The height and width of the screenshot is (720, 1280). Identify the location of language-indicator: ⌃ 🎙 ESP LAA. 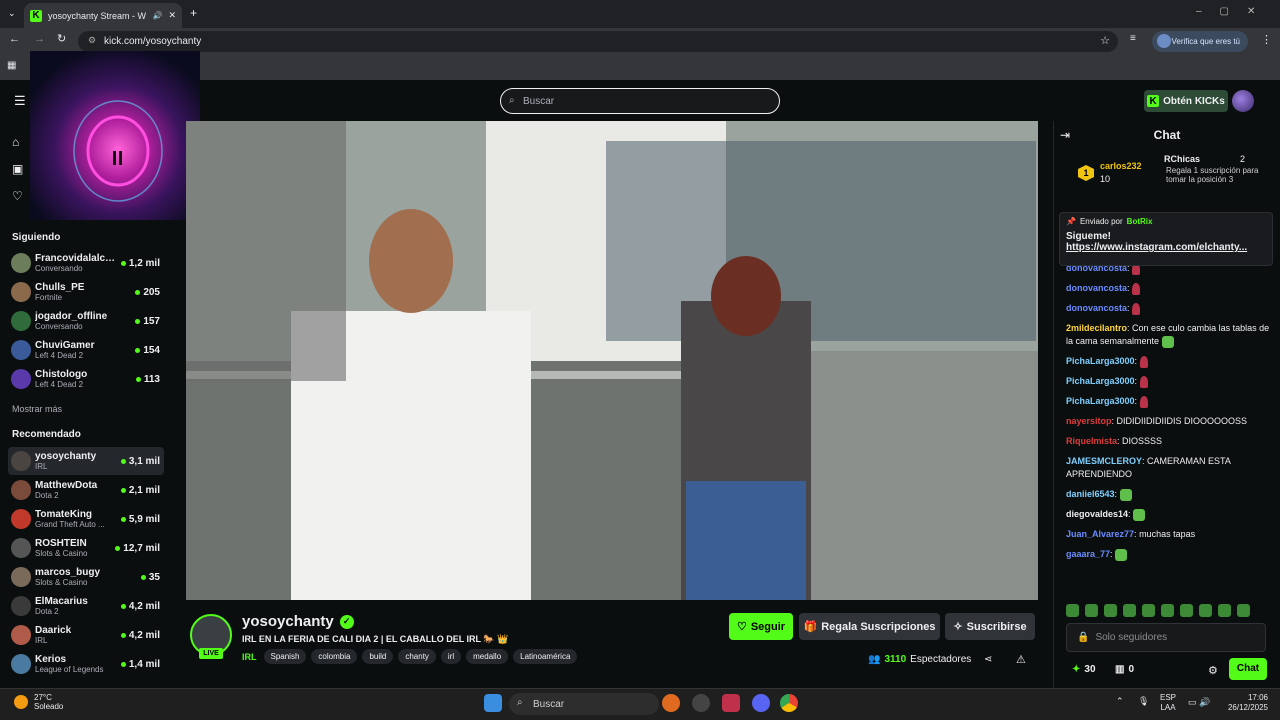
(1146, 703).